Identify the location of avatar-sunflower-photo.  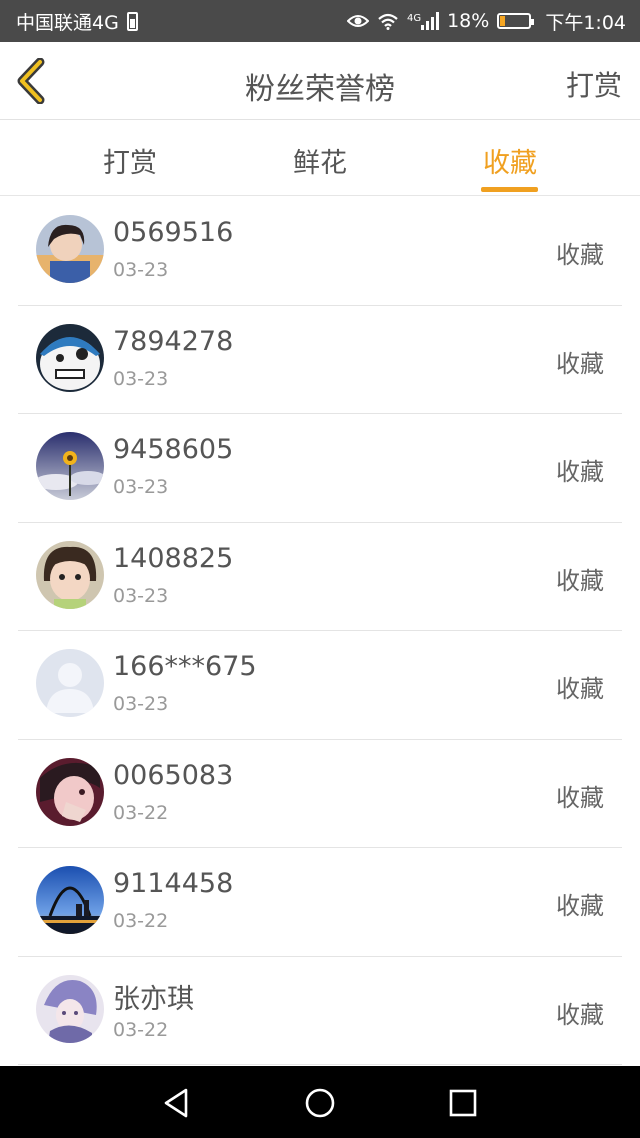
(70, 466).